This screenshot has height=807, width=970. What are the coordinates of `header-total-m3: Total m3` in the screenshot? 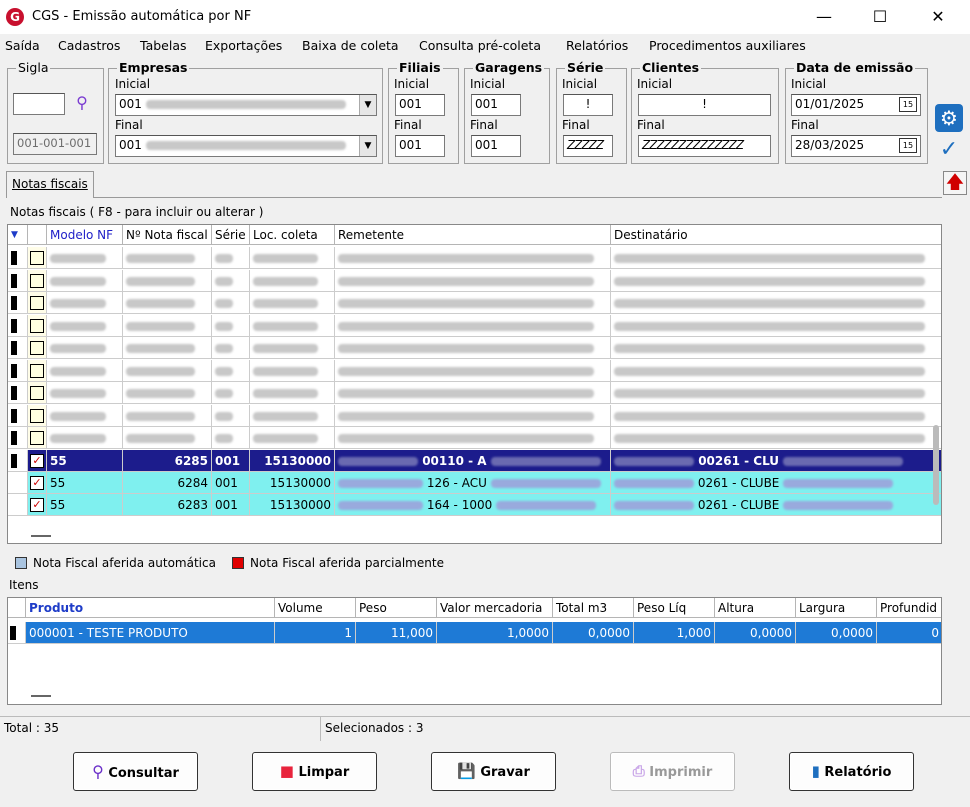 It's located at (593, 608).